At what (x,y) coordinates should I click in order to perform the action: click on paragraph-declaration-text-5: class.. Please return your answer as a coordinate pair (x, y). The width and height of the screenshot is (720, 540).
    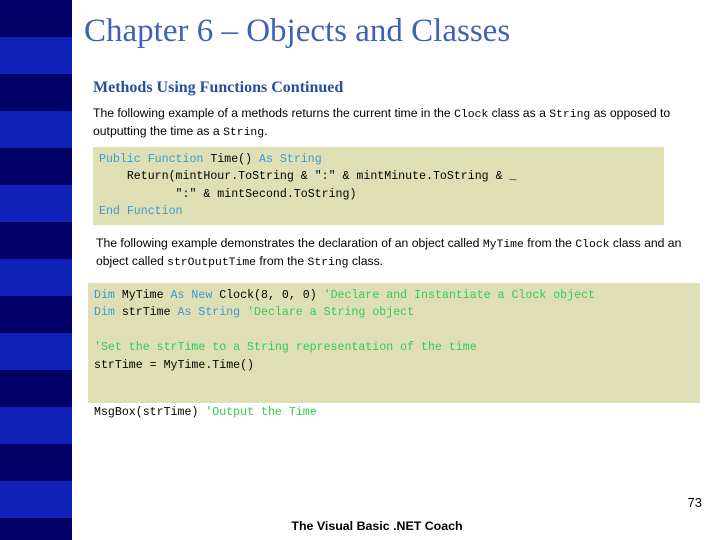
    Looking at the image, I should click on (366, 260).